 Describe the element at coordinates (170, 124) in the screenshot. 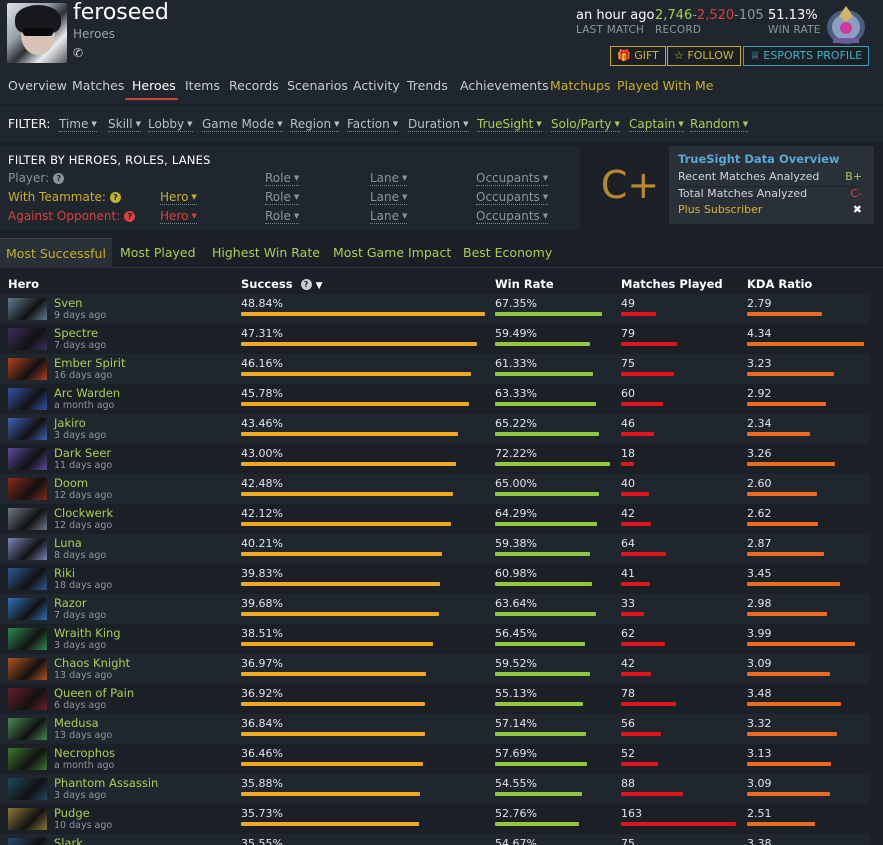

I see `filter-lobby: Lobby ▼` at that location.